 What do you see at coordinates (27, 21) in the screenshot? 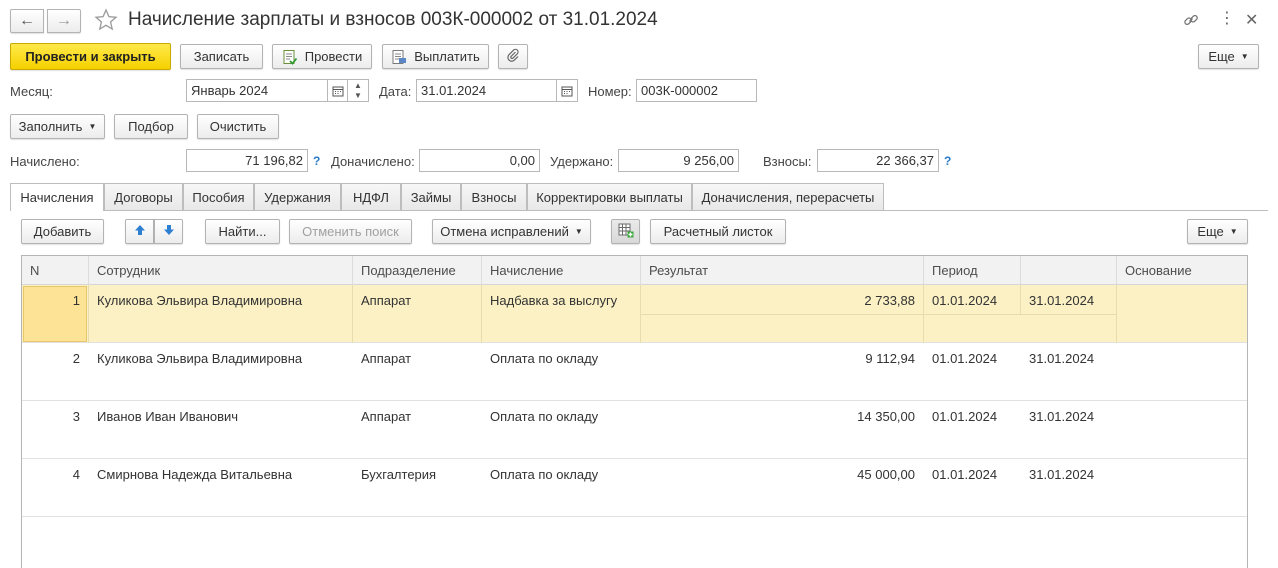
I see `back-button: ←` at bounding box center [27, 21].